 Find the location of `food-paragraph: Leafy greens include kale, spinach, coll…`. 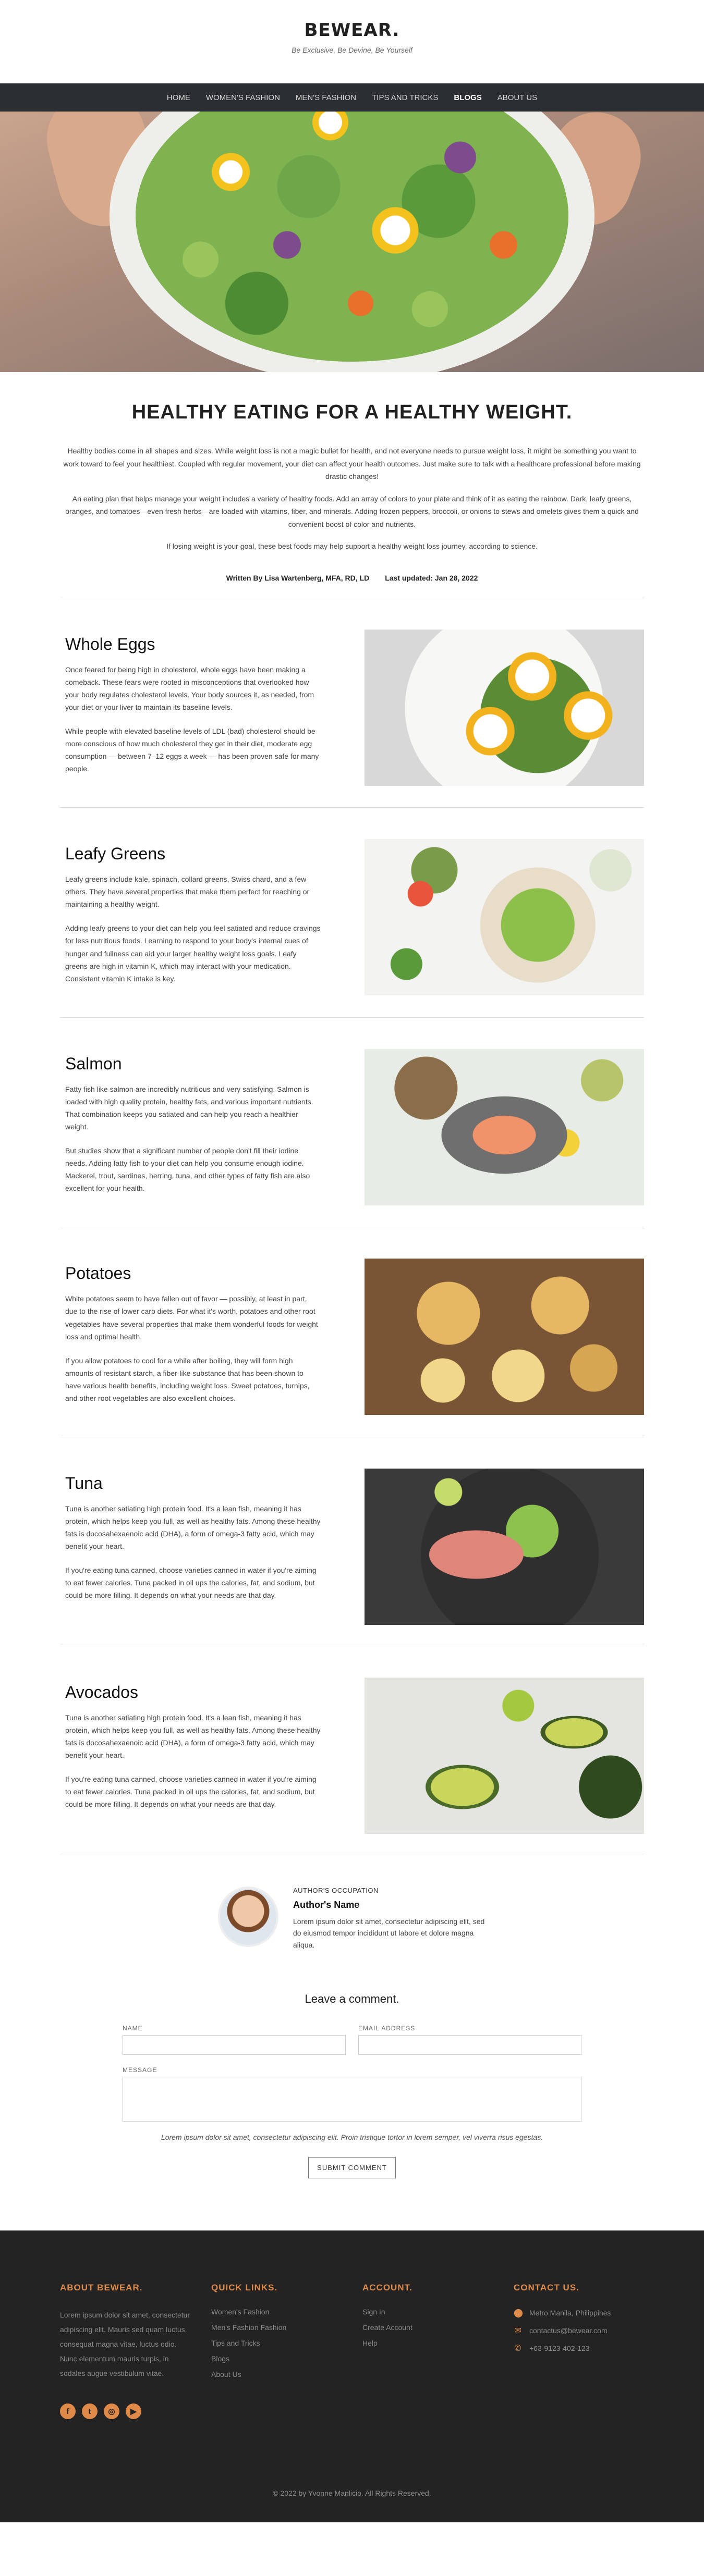

food-paragraph: Leafy greens include kale, spinach, coll… is located at coordinates (187, 892).